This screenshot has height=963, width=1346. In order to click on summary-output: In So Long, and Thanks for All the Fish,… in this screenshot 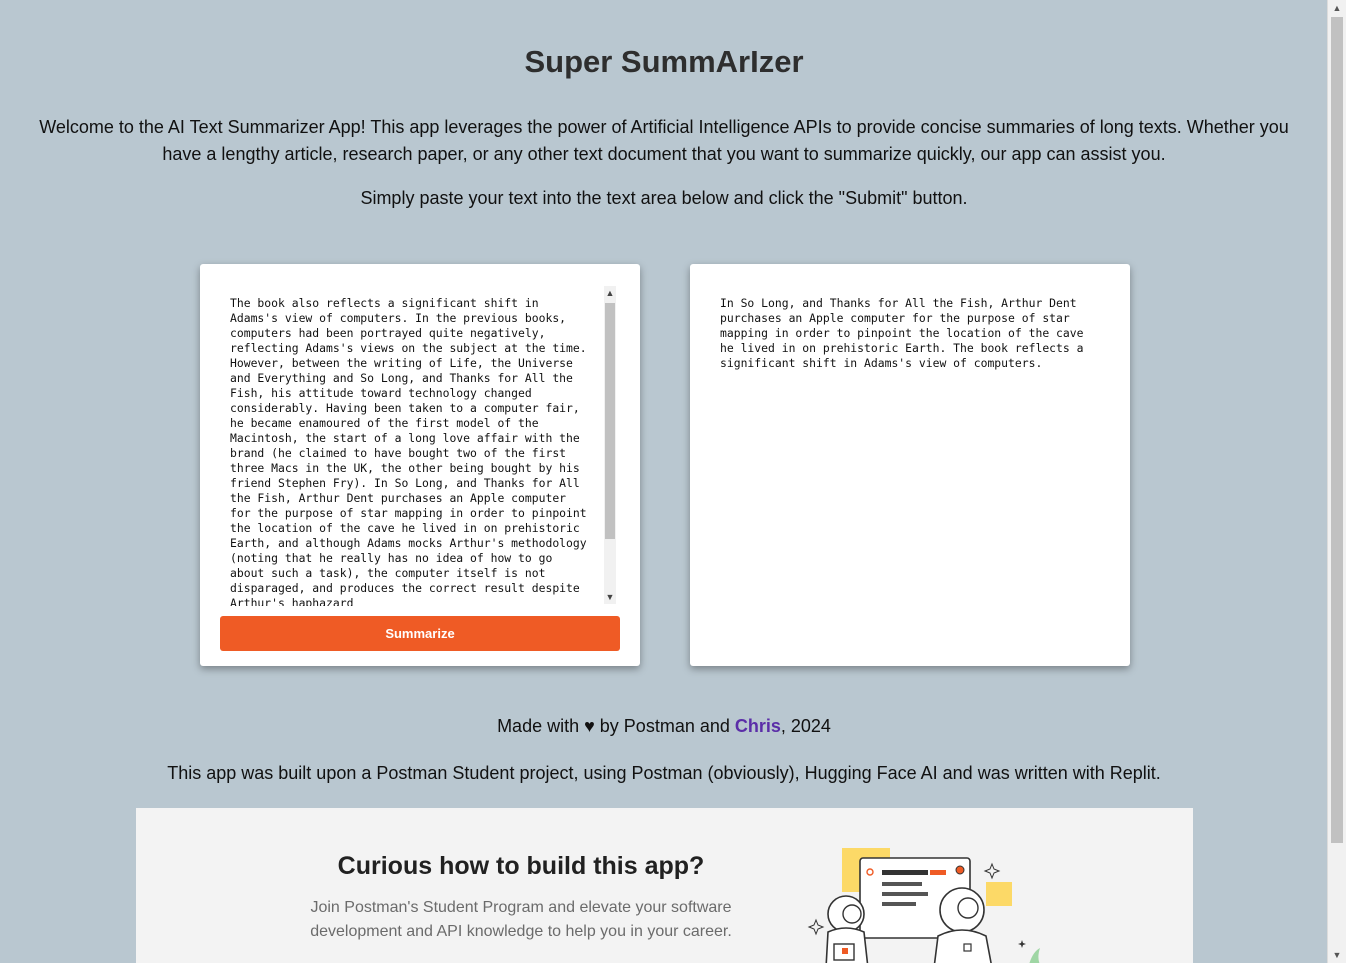, I will do `click(905, 333)`.